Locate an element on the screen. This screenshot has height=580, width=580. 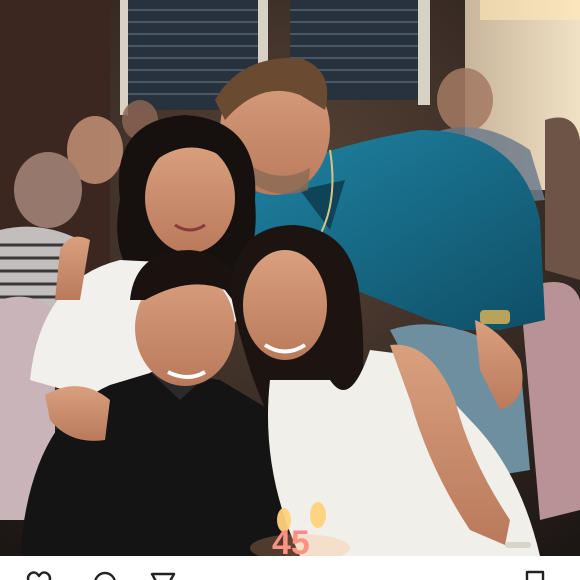
paper-plane-icon is located at coordinates (163, 575).